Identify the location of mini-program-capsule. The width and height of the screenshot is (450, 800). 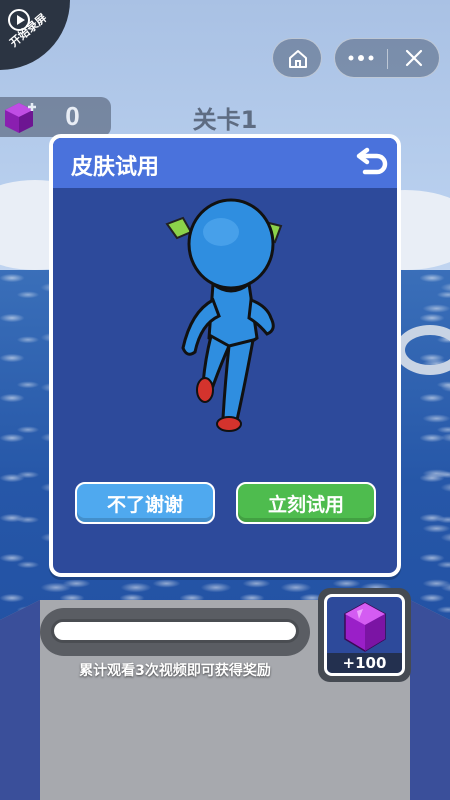
(387, 58).